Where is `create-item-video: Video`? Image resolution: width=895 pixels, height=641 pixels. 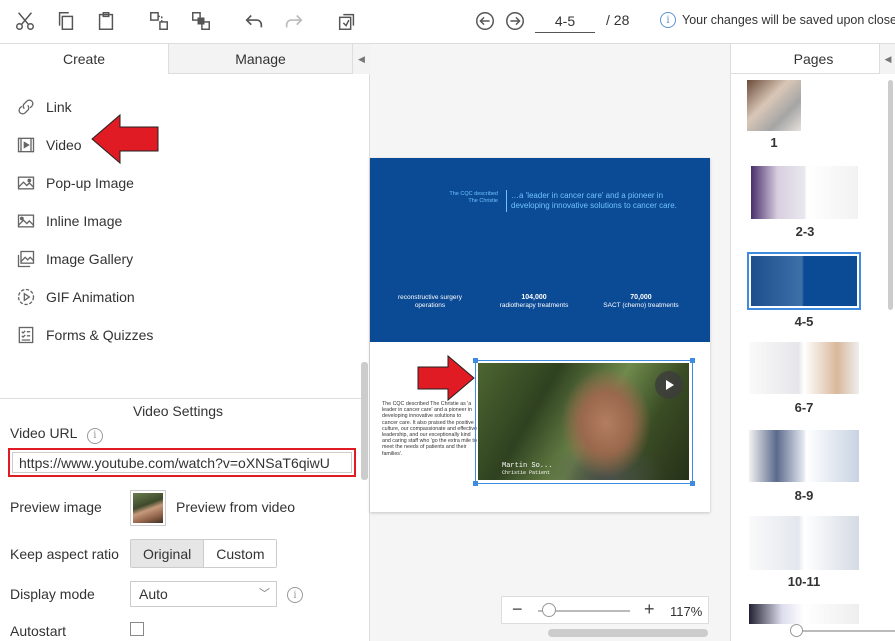
create-item-video: Video is located at coordinates (180, 145).